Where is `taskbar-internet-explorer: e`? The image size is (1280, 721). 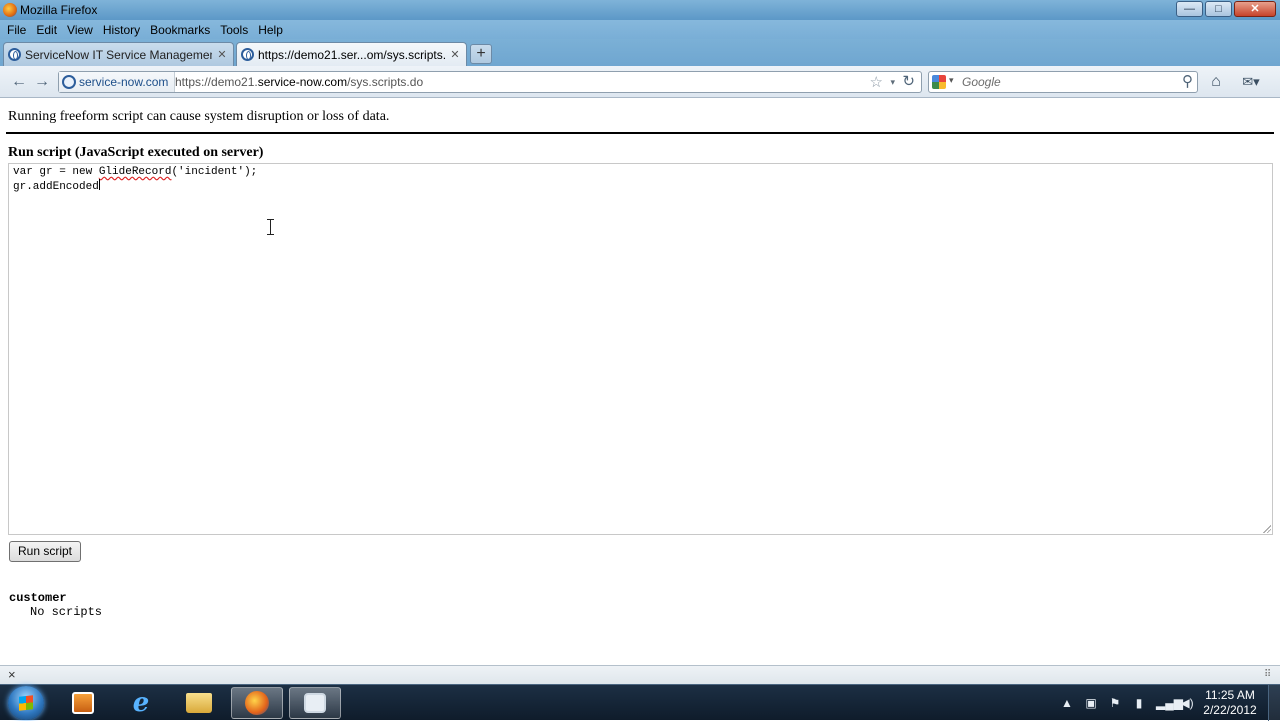 taskbar-internet-explorer: e is located at coordinates (141, 703).